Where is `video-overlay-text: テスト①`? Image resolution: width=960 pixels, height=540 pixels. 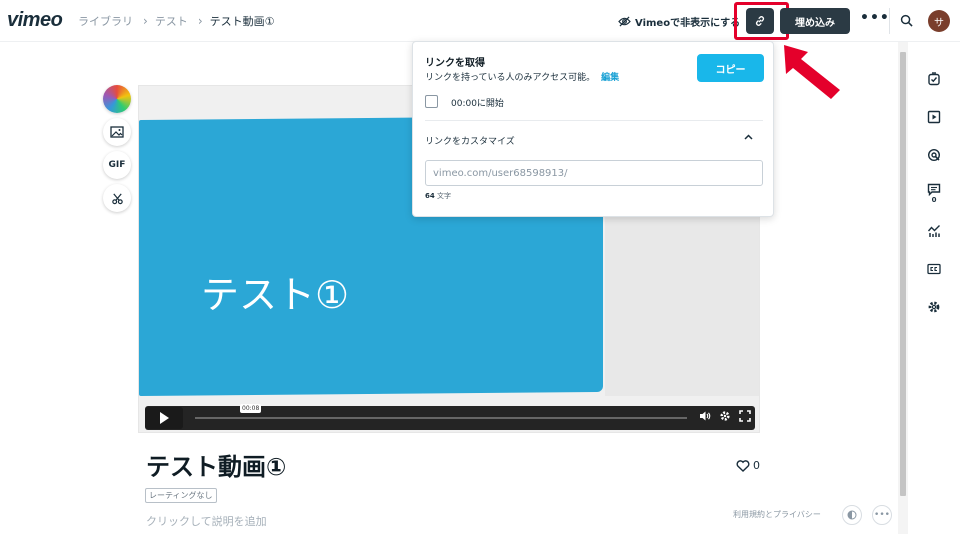
video-overlay-text: テスト① is located at coordinates (275, 295).